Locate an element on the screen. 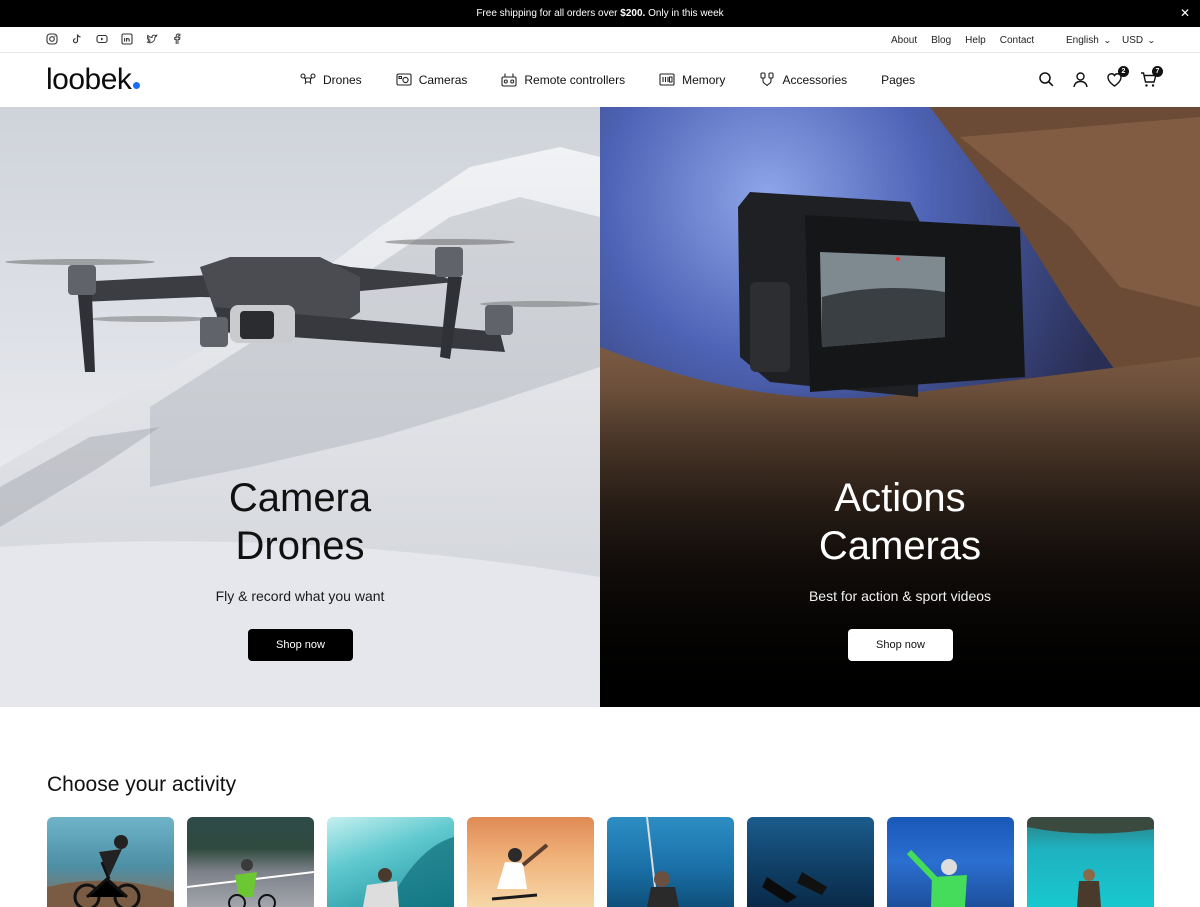  language-select: English ⌄ is located at coordinates (1089, 40).